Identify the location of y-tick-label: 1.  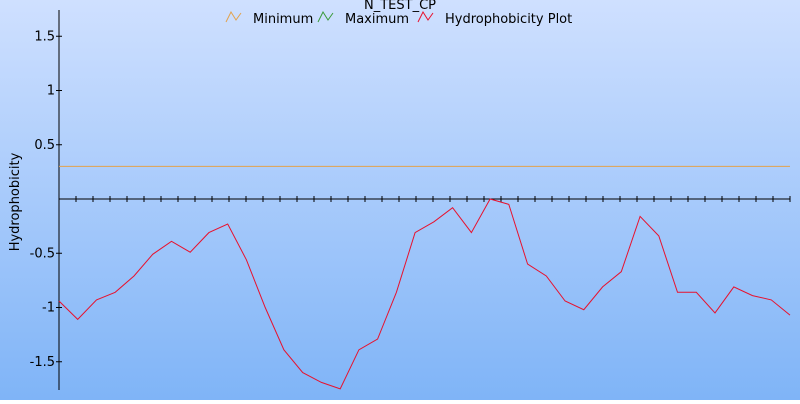
(51, 91).